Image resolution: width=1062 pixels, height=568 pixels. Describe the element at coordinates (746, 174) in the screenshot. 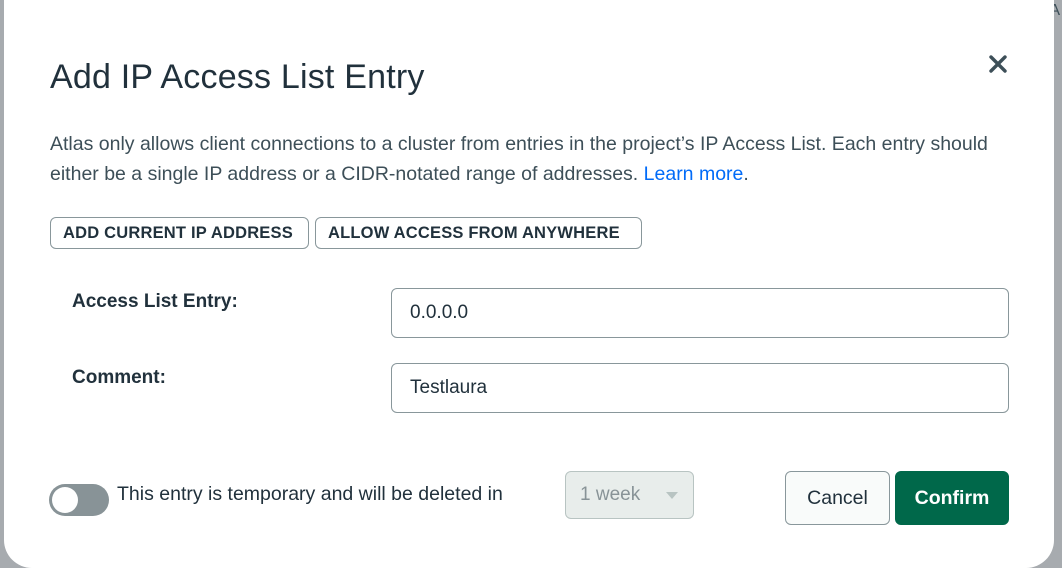

I see `learn-more-suffix: .` at that location.